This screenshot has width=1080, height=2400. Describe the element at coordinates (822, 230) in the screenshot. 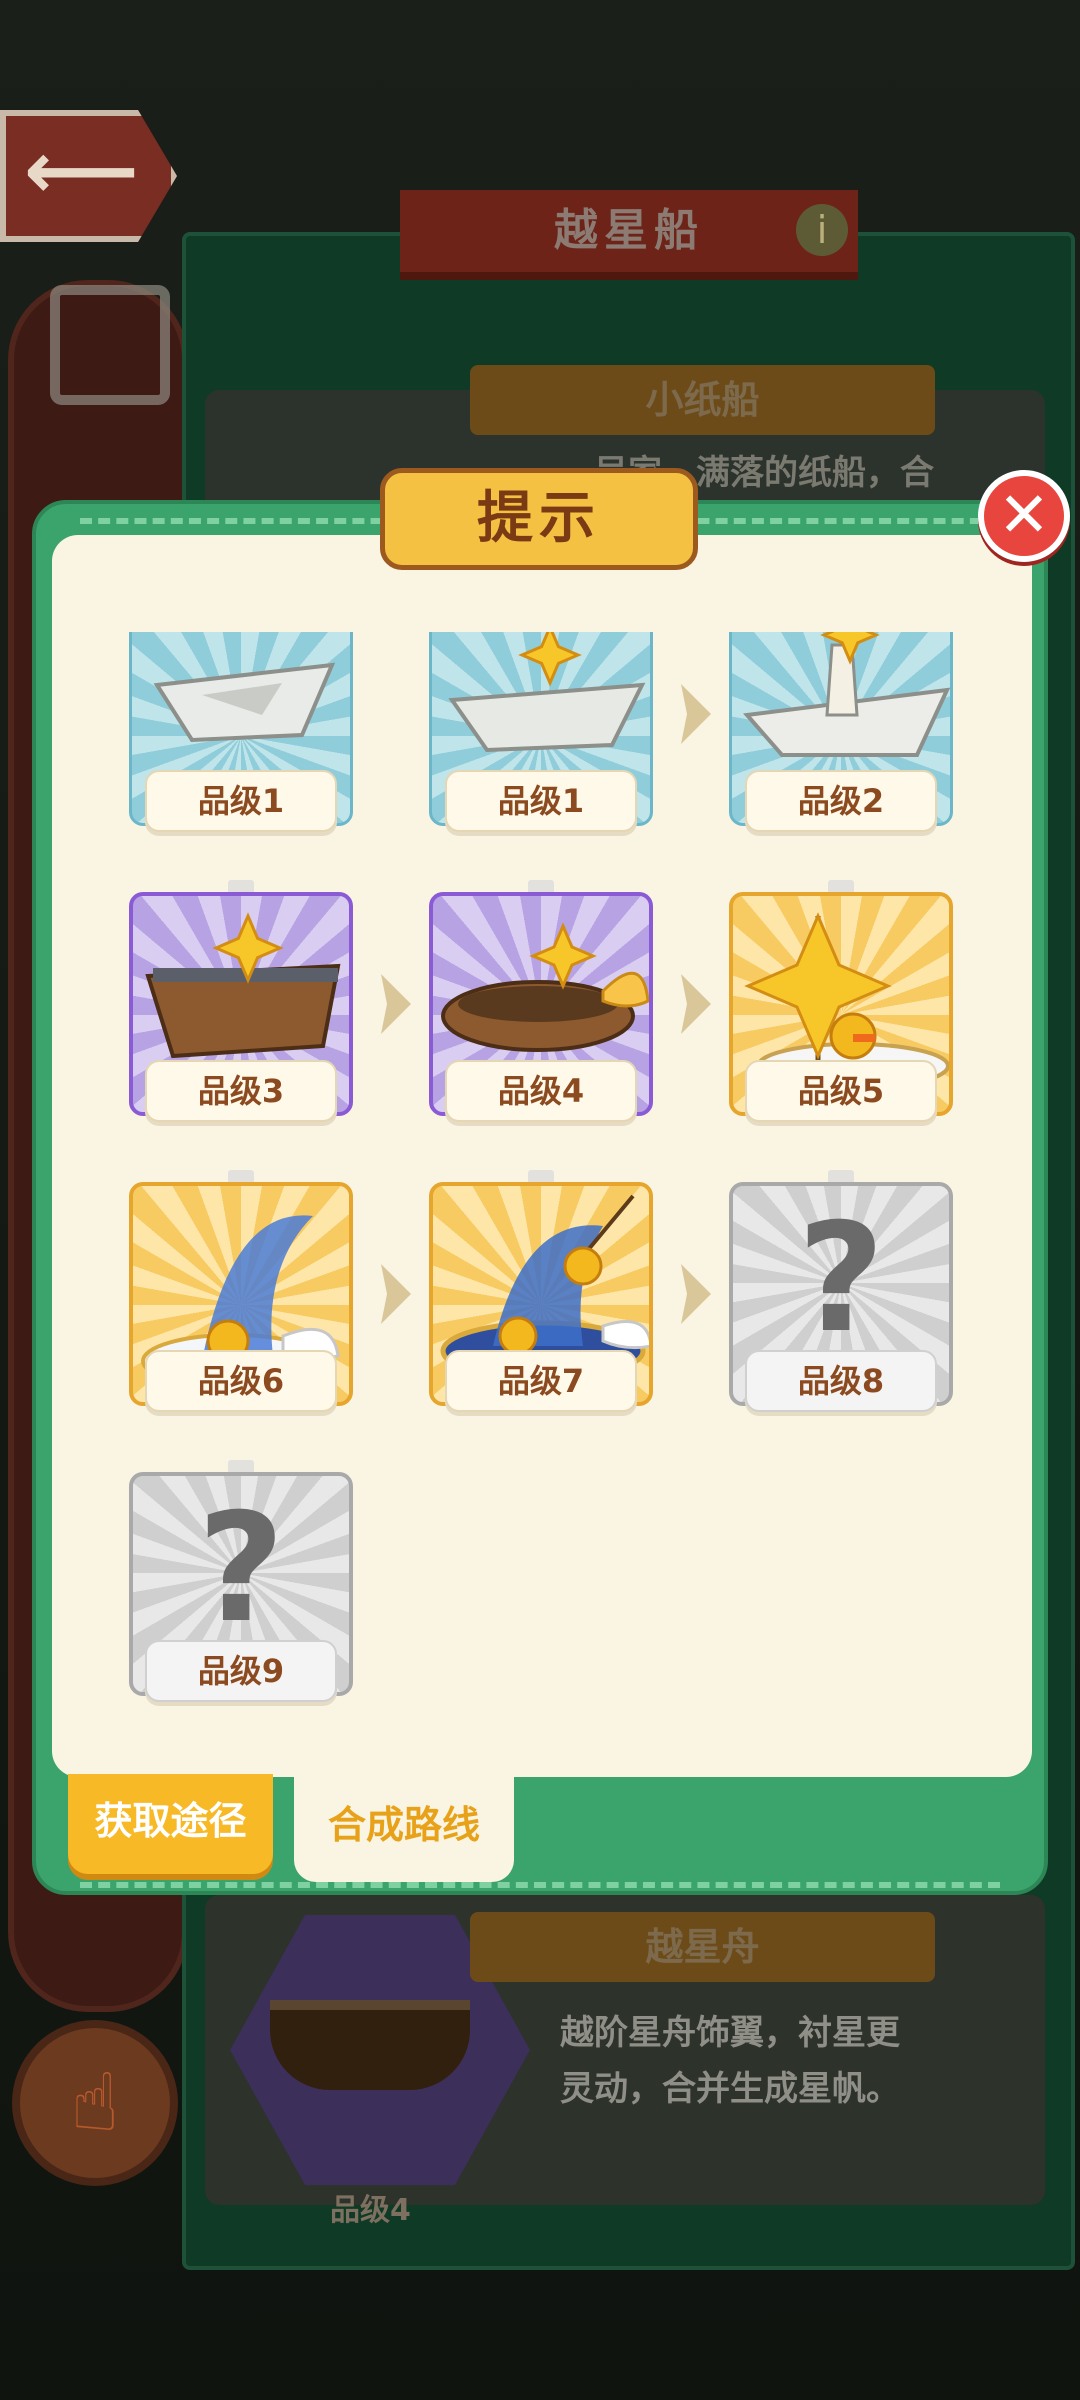

I see `info-icon: i` at that location.